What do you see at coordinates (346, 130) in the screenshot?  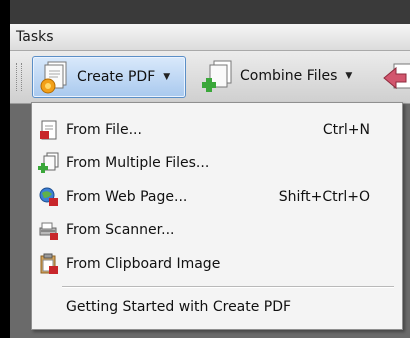 I see `menu-item-shortcut: Ctrl+N` at bounding box center [346, 130].